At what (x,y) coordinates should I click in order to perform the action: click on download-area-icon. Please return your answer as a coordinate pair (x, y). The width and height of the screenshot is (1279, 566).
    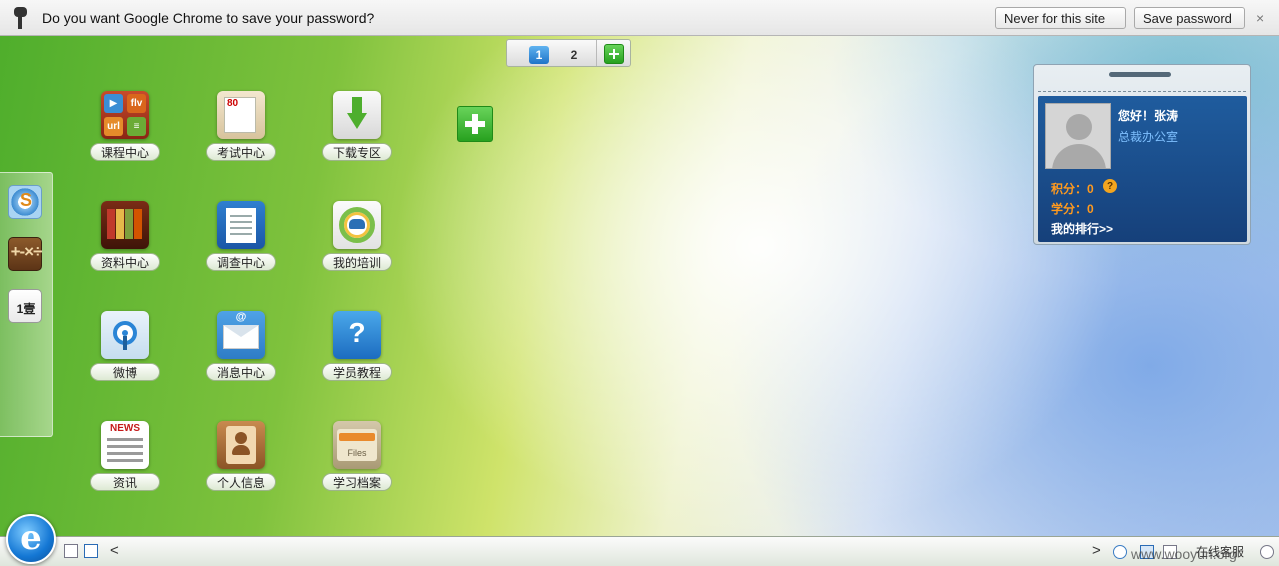
    Looking at the image, I should click on (357, 115).